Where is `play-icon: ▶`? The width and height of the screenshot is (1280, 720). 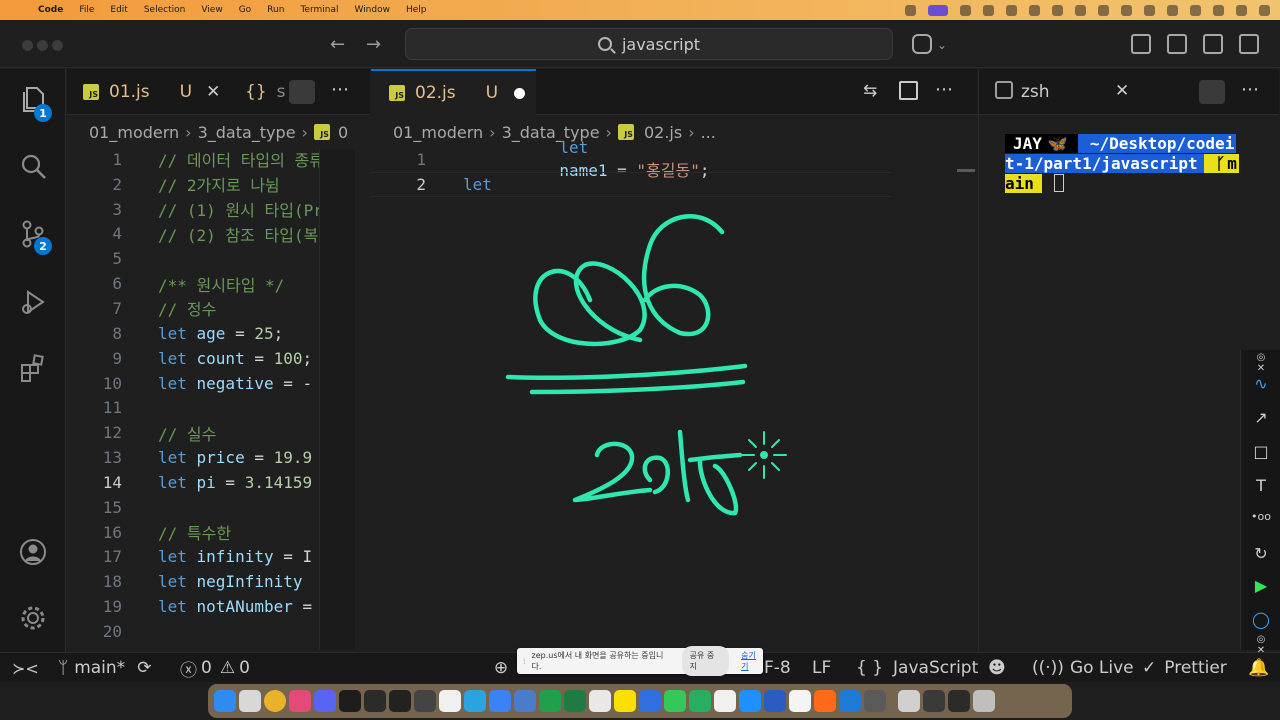 play-icon: ▶ is located at coordinates (1261, 586).